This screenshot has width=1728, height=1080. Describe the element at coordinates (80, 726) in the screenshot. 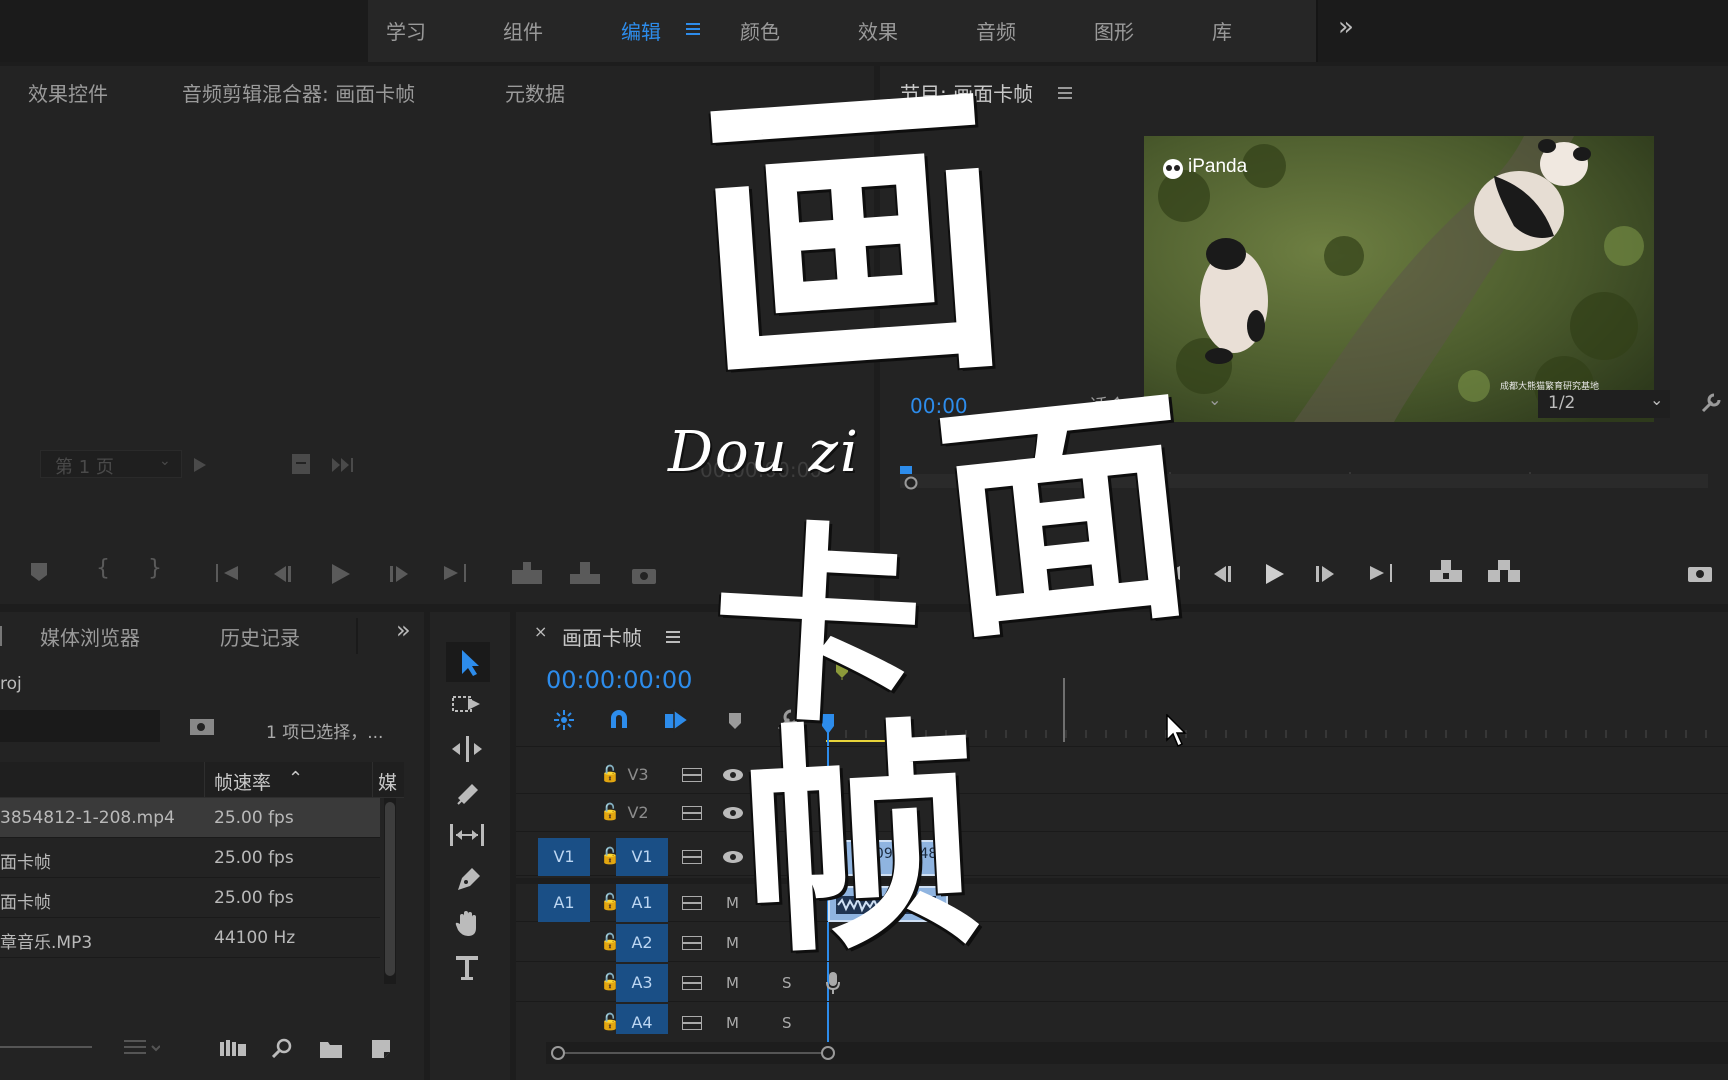

I see `search-input` at that location.